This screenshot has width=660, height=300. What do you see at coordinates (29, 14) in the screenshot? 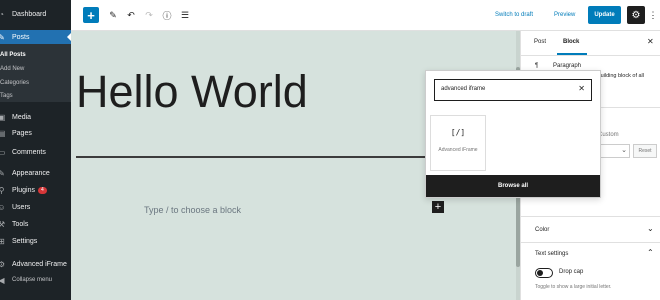
I see `sidebar-item-label: Dashboard` at bounding box center [29, 14].